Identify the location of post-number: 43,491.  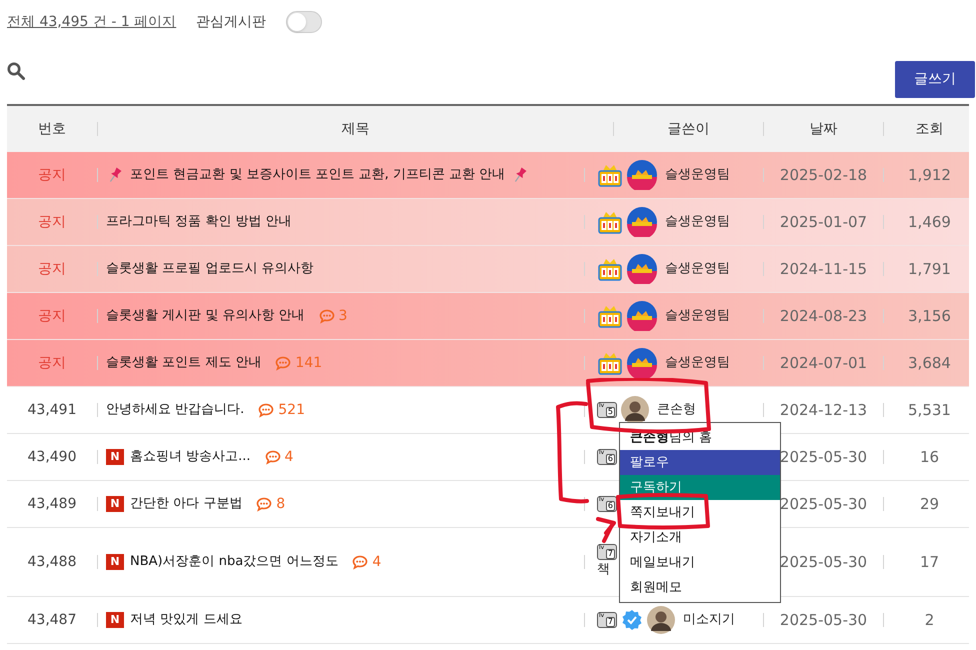
(52, 410).